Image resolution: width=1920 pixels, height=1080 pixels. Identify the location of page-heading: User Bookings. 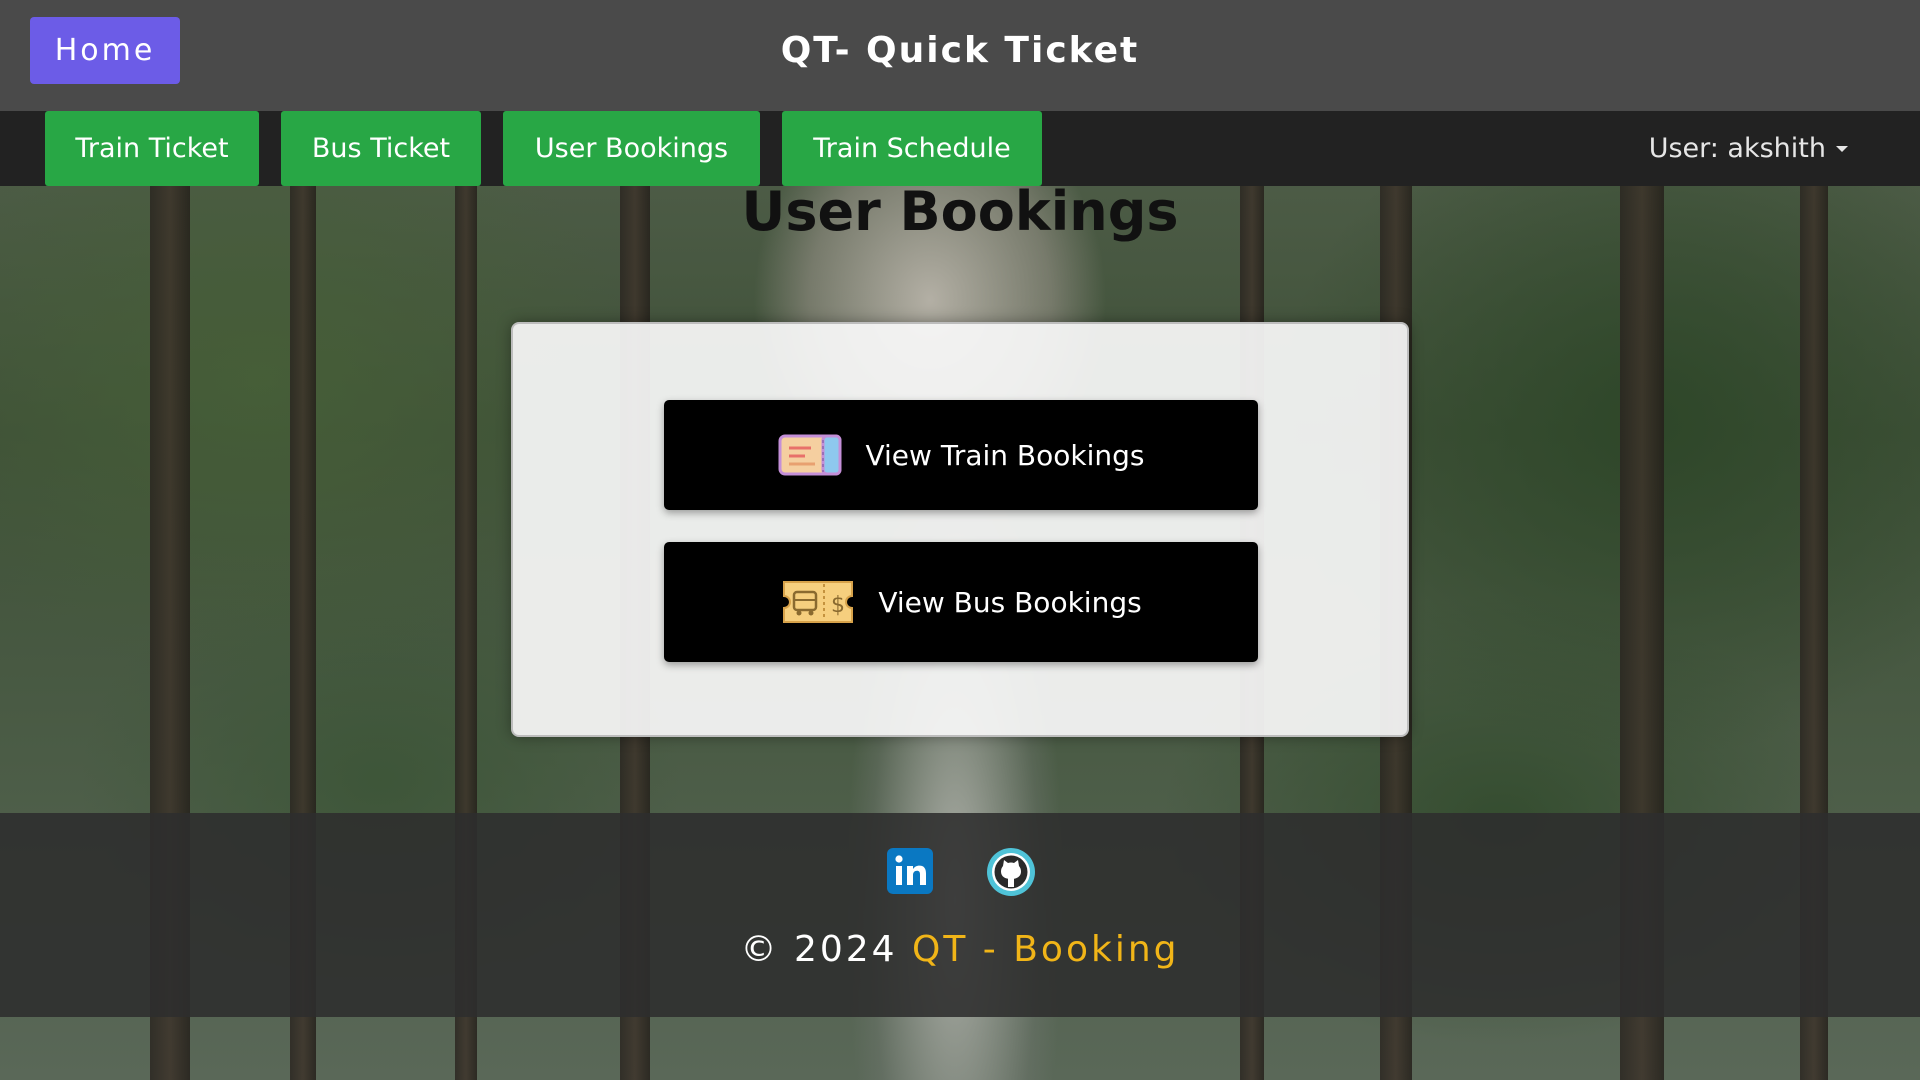
(960, 211).